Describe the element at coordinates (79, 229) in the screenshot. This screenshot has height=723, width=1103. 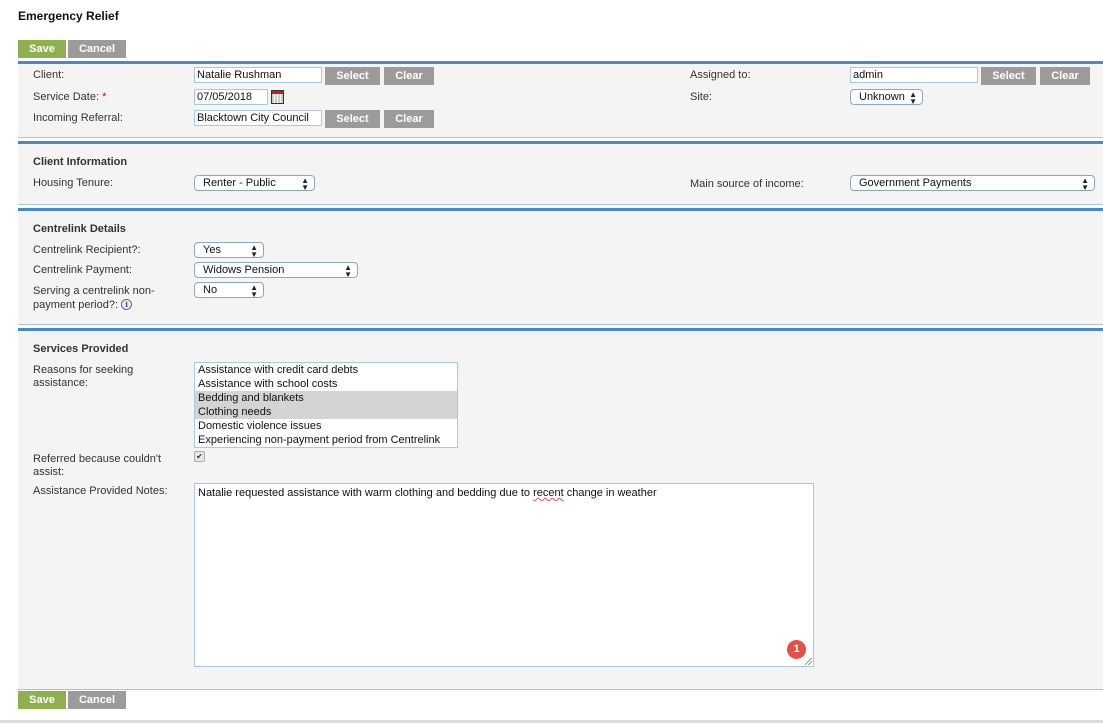
I see `centrelink-title: Centrelink Details` at that location.